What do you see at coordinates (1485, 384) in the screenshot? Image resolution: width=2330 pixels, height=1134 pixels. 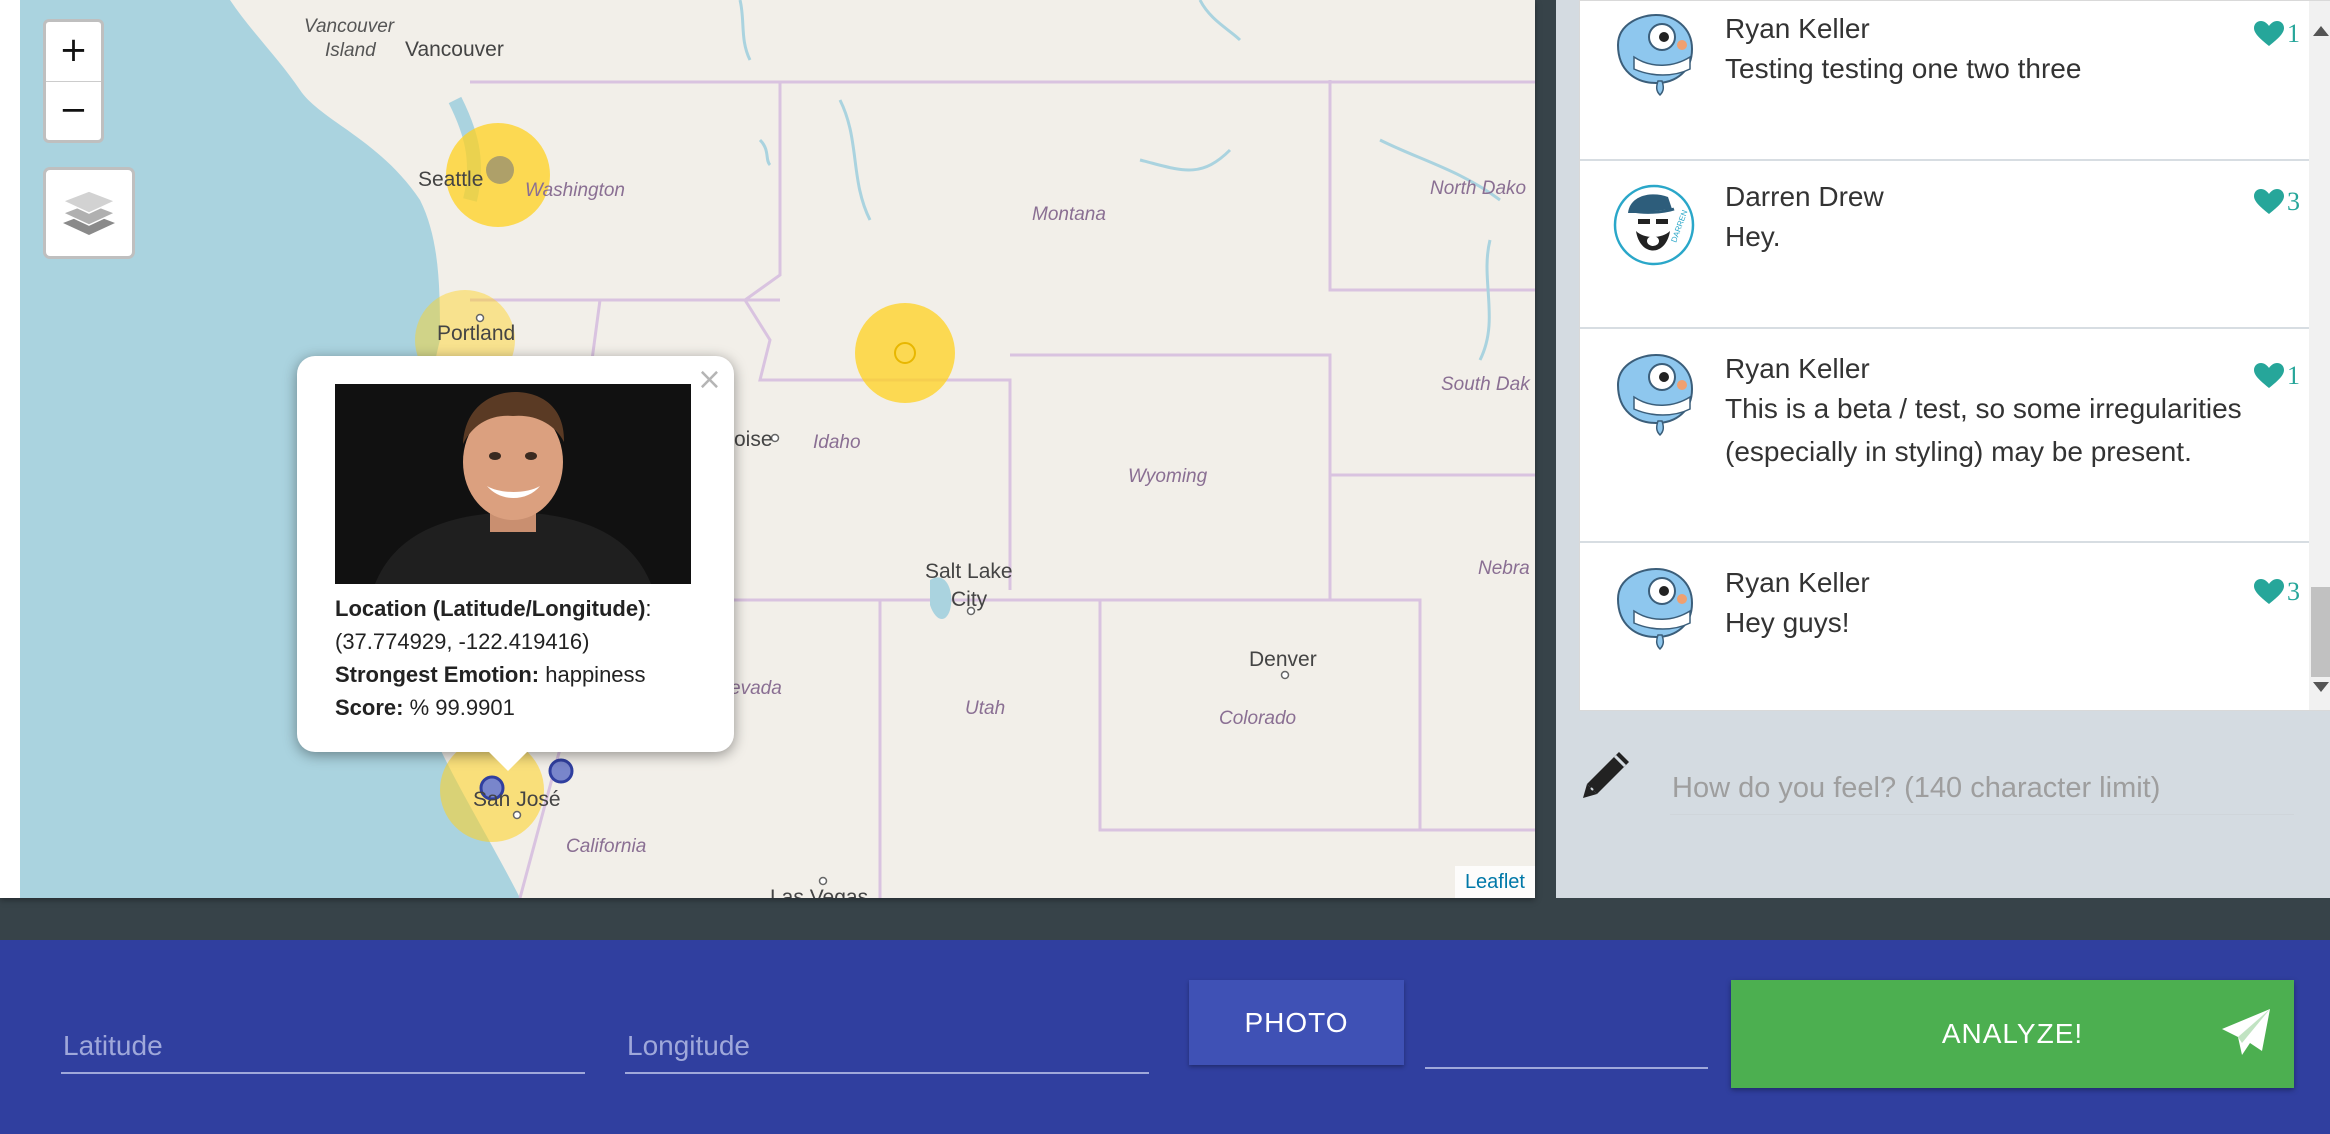 I see `map-label-south-dakota: South Dak` at bounding box center [1485, 384].